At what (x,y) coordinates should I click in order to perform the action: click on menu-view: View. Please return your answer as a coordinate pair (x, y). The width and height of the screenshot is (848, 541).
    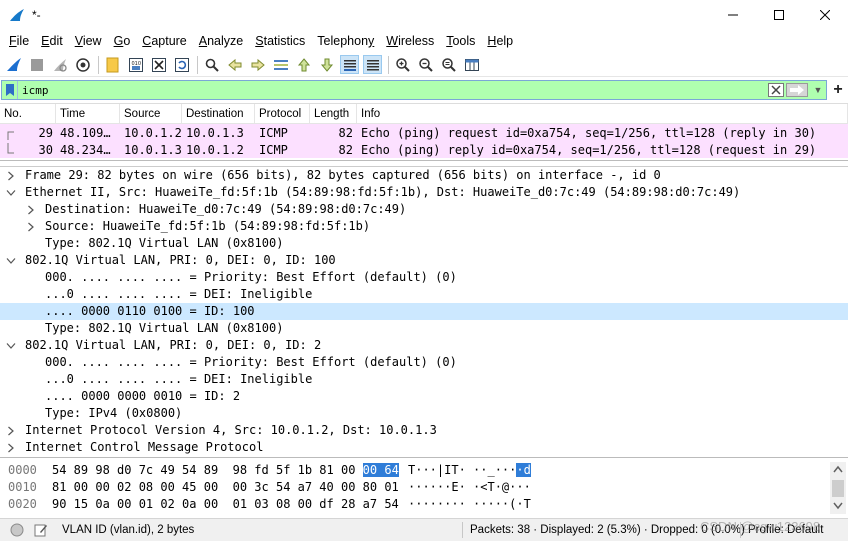
    Looking at the image, I should click on (88, 41).